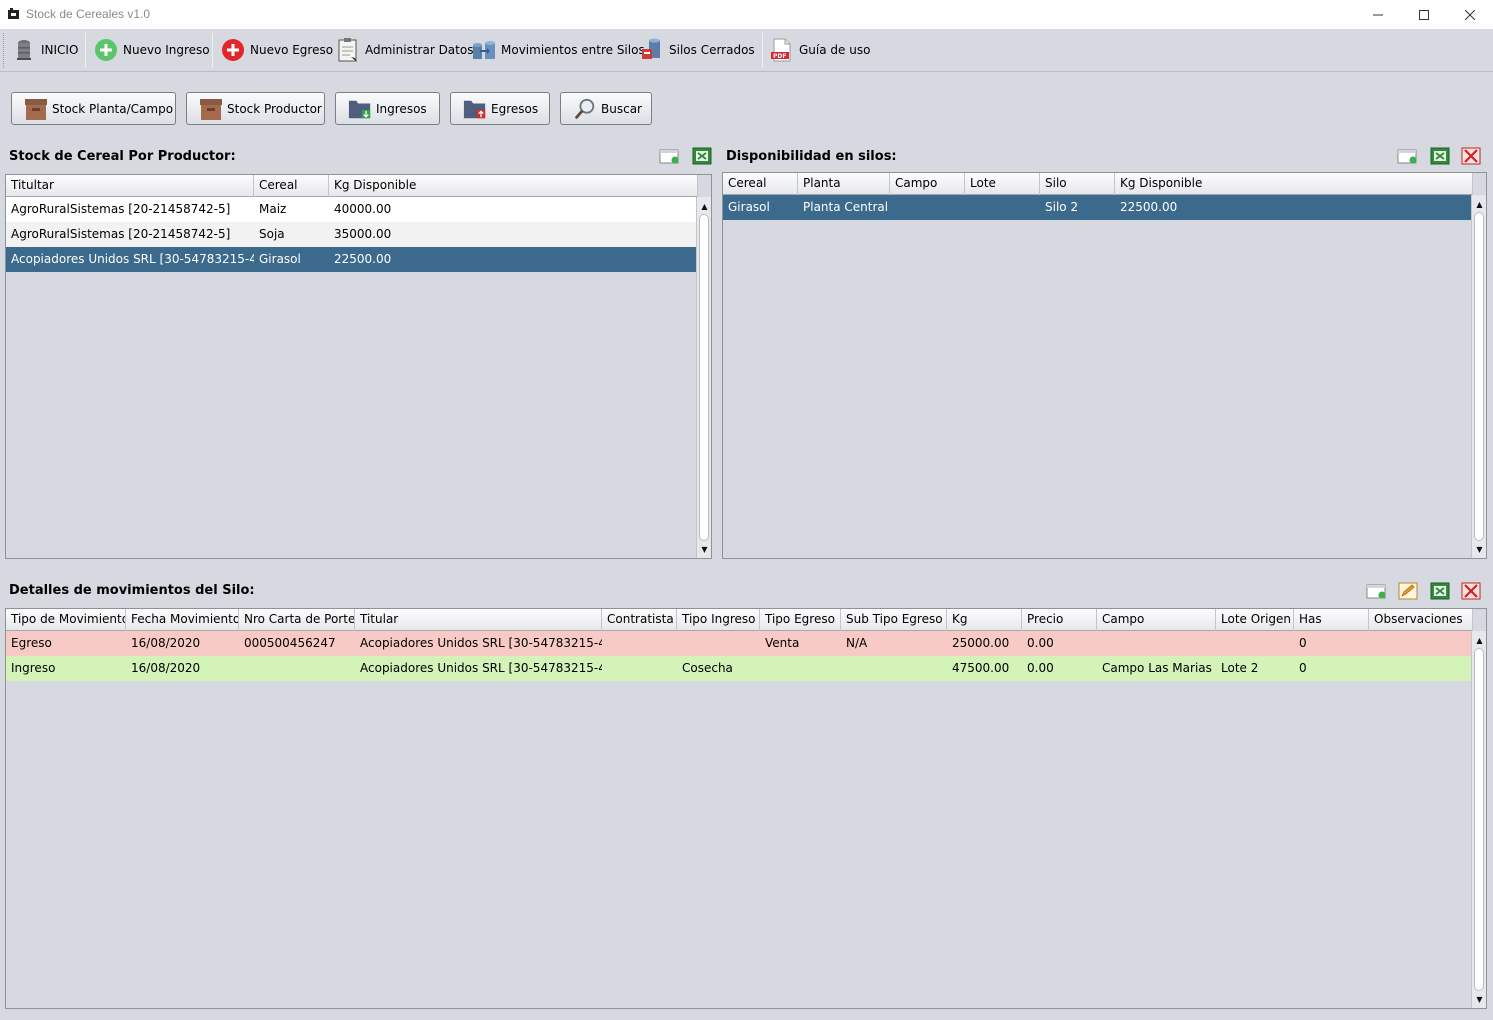 This screenshot has width=1493, height=1020. I want to click on cell-titular: Acopiadores Unidos SRL [30-54783215-4], so click(481, 643).